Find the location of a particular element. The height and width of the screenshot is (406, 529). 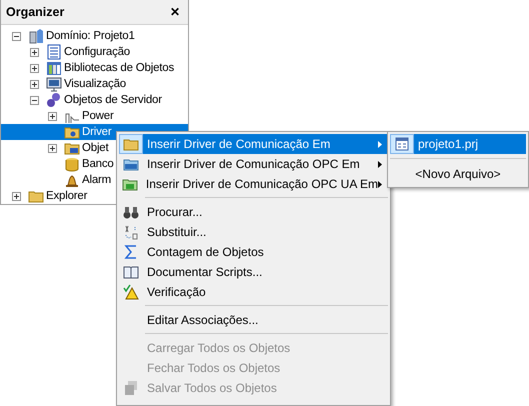

binoculars-icon is located at coordinates (131, 212).